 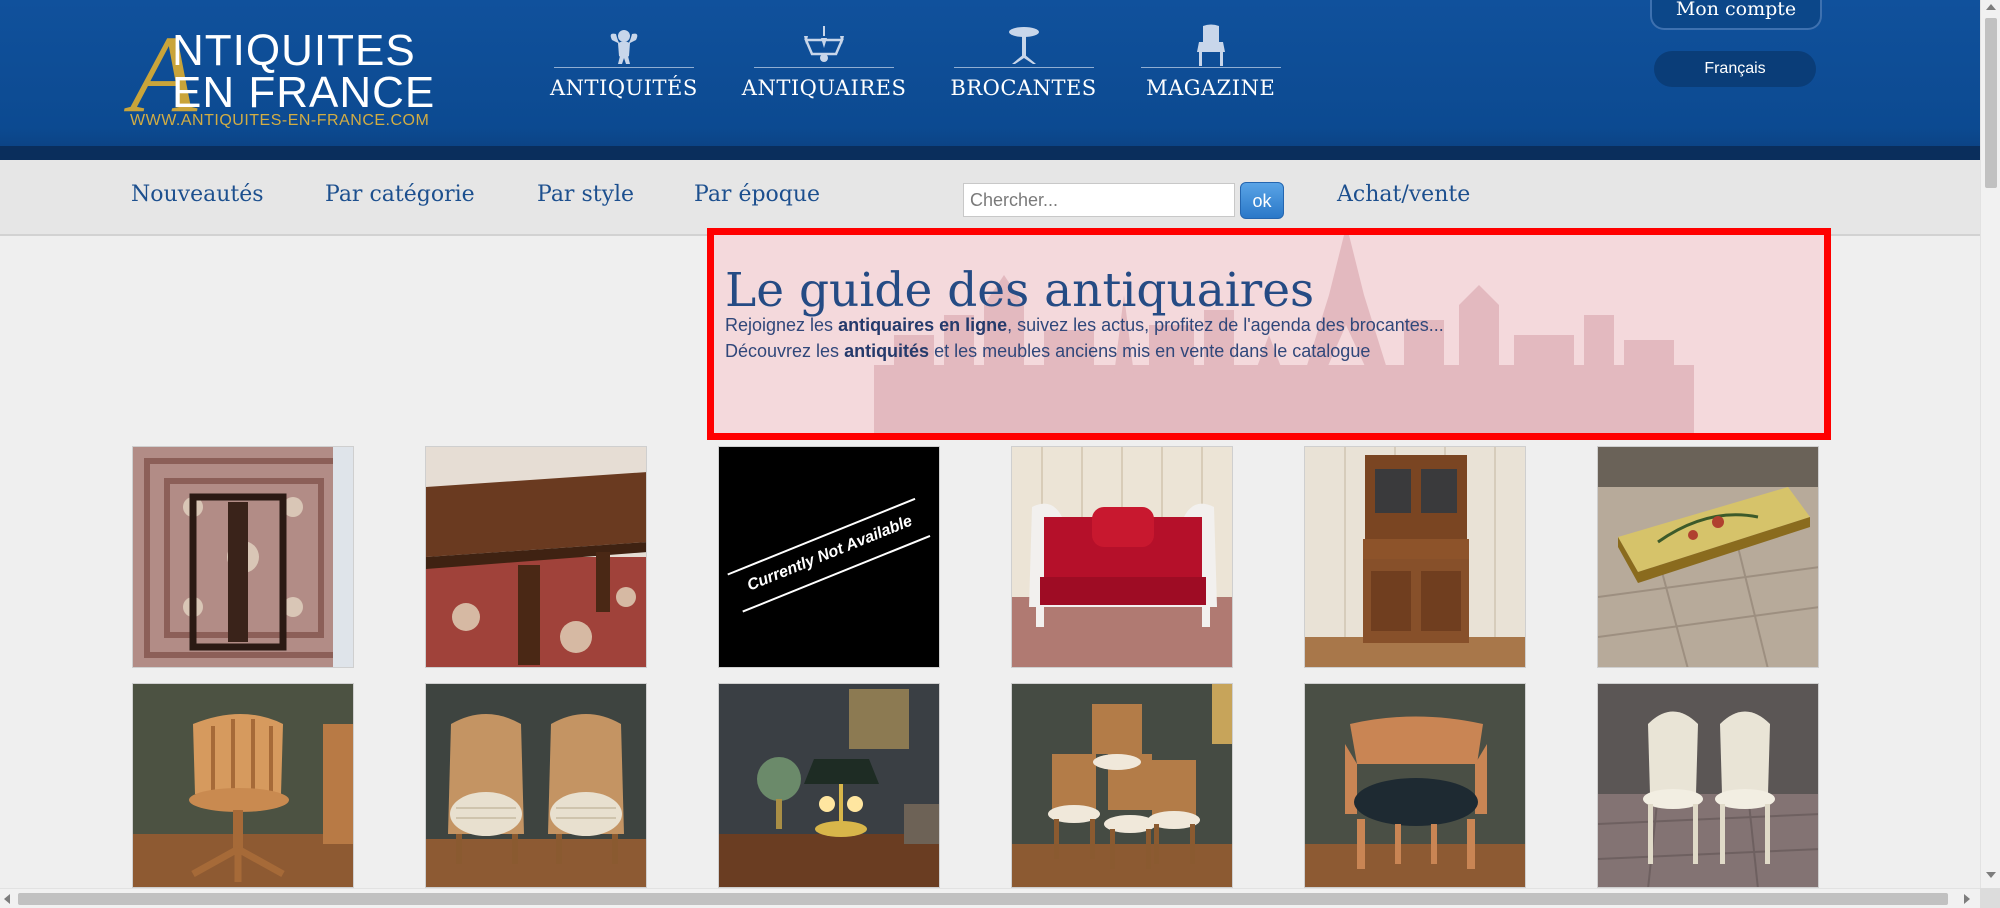 I want to click on main-nav-label: ANTIQUAIRES, so click(x=824, y=88).